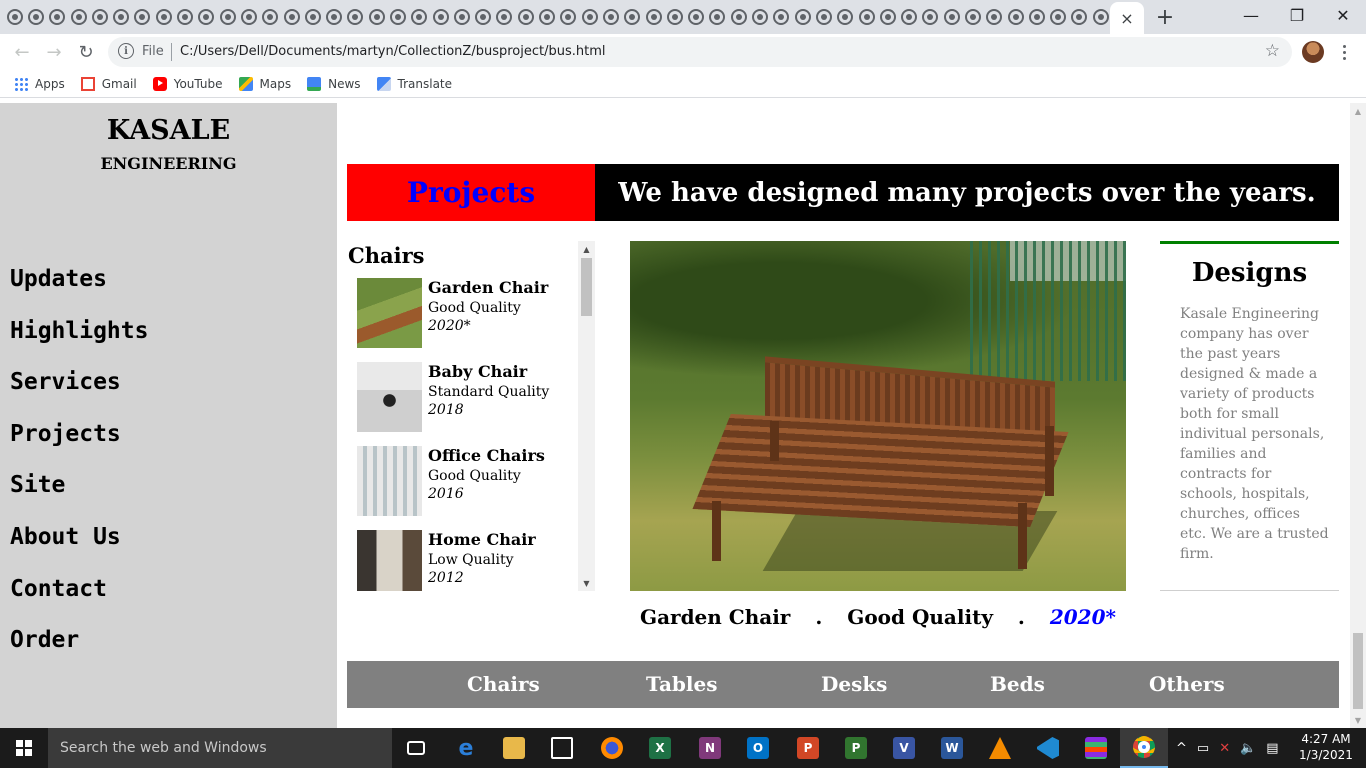 The width and height of the screenshot is (1366, 768). Describe the element at coordinates (503, 684) in the screenshot. I see `category-chairs: Chairs` at that location.